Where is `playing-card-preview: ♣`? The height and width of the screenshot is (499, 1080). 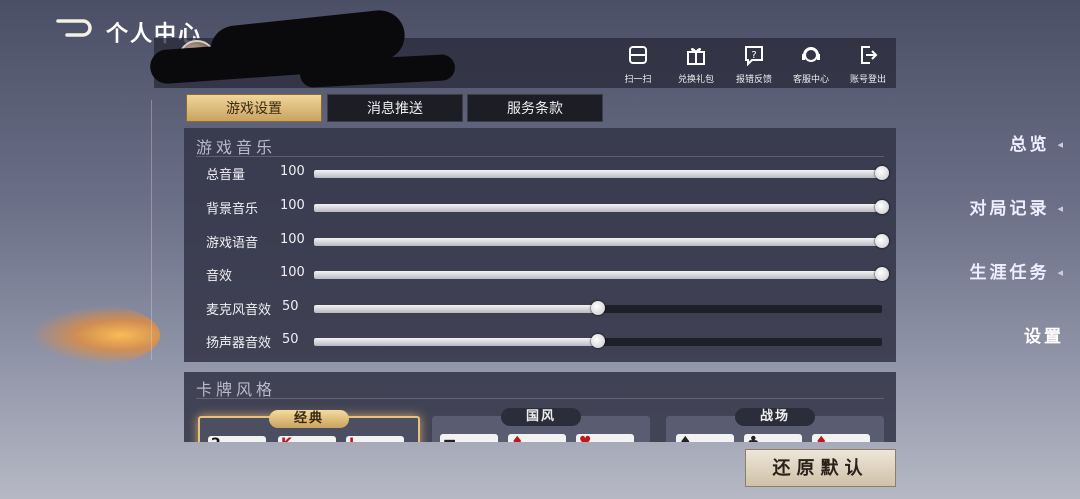 playing-card-preview: ♣ is located at coordinates (773, 438).